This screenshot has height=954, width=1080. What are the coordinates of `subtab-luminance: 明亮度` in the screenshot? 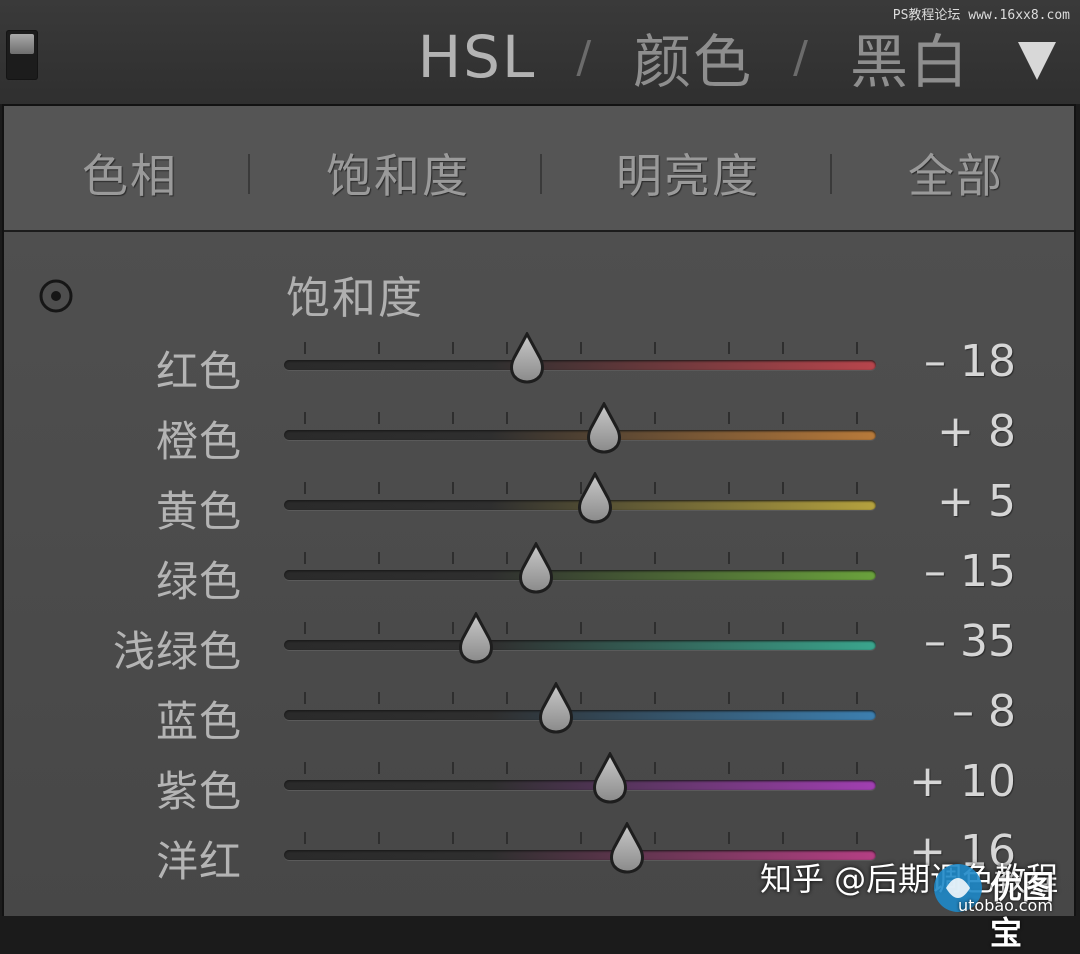 It's located at (688, 173).